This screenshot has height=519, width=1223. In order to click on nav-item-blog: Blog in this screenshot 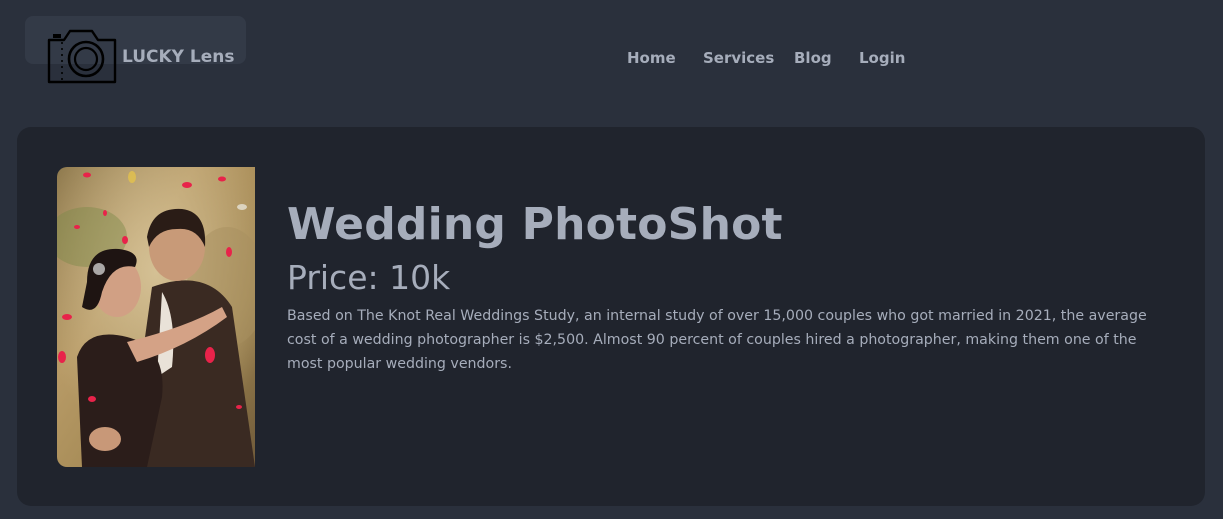, I will do `click(813, 58)`.